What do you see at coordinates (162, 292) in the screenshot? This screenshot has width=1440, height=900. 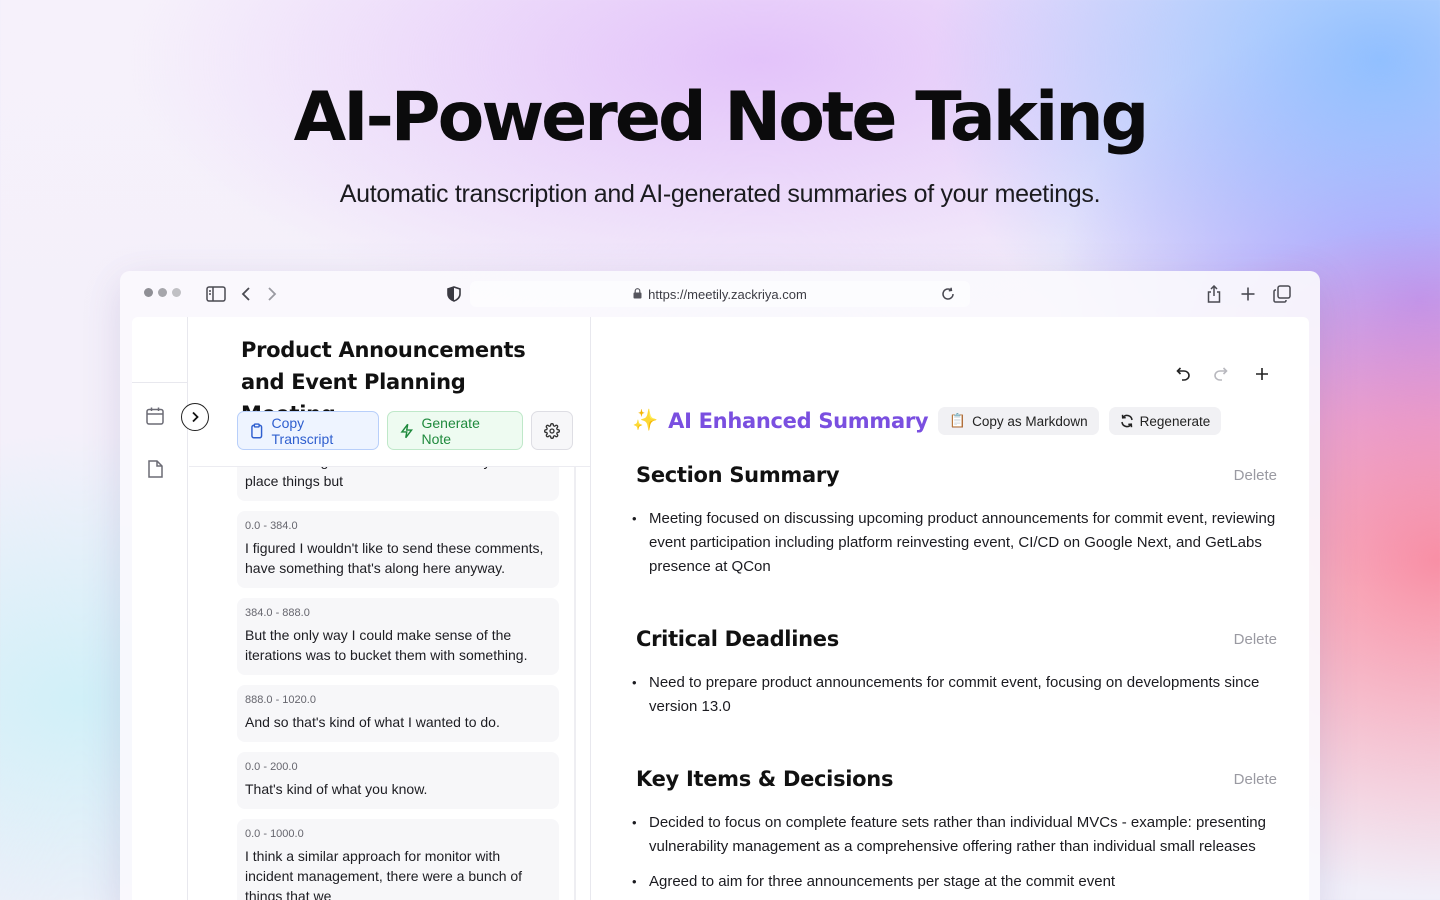 I see `window-controls` at bounding box center [162, 292].